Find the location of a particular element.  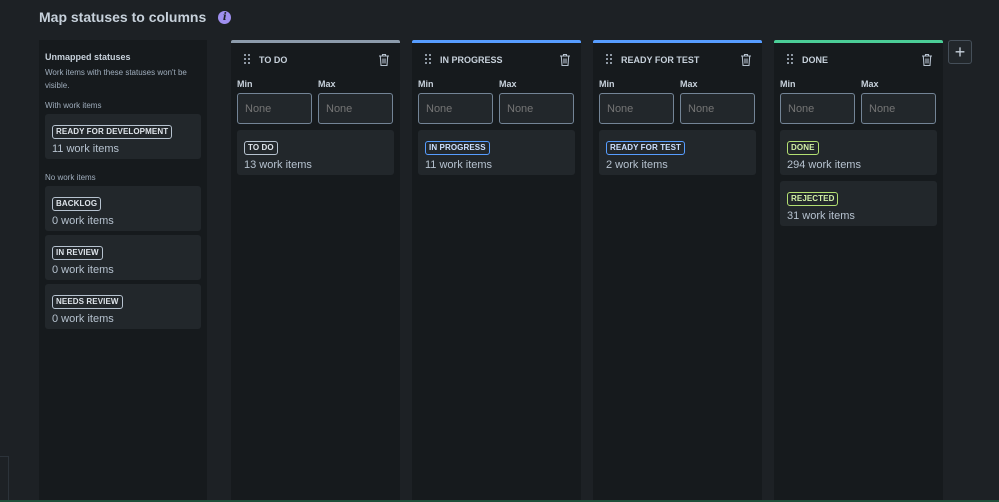

status-lozenge: NEEDS REVIEW is located at coordinates (87, 302).